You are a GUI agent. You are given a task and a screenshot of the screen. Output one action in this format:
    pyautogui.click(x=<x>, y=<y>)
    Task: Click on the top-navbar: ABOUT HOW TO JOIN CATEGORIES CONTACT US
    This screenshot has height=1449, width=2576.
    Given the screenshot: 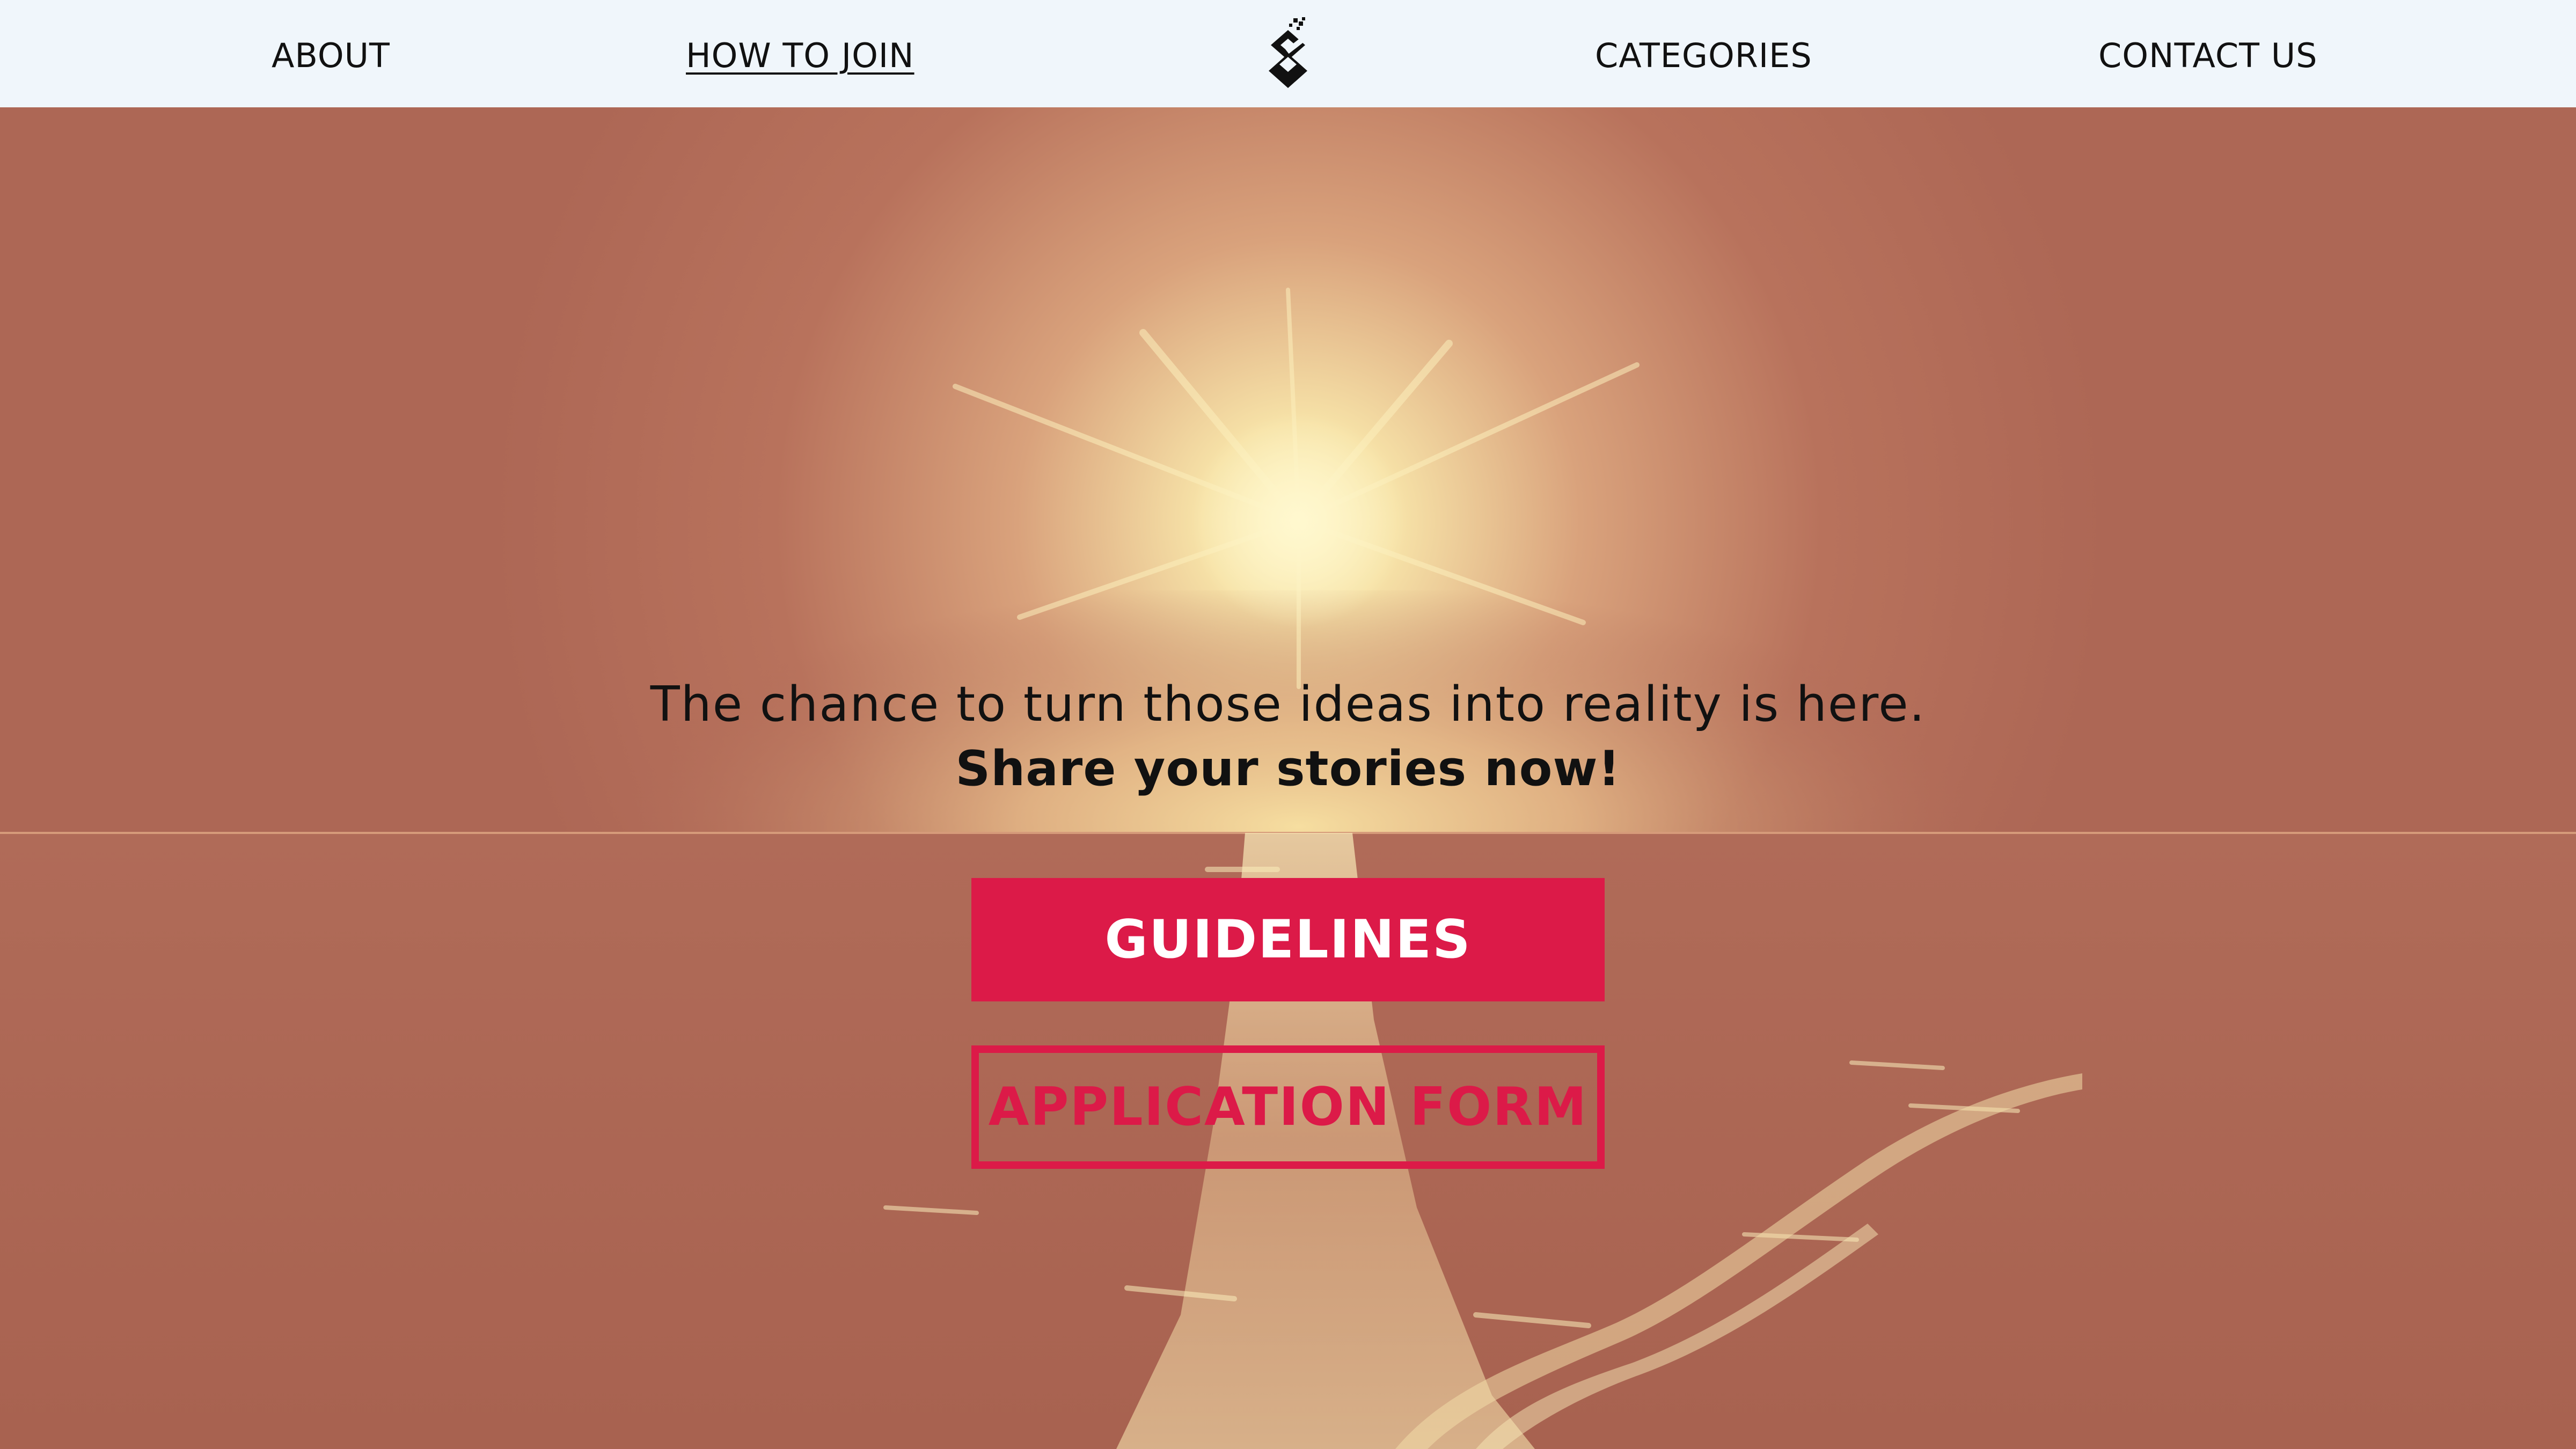 What is the action you would take?
    pyautogui.click(x=1288, y=53)
    